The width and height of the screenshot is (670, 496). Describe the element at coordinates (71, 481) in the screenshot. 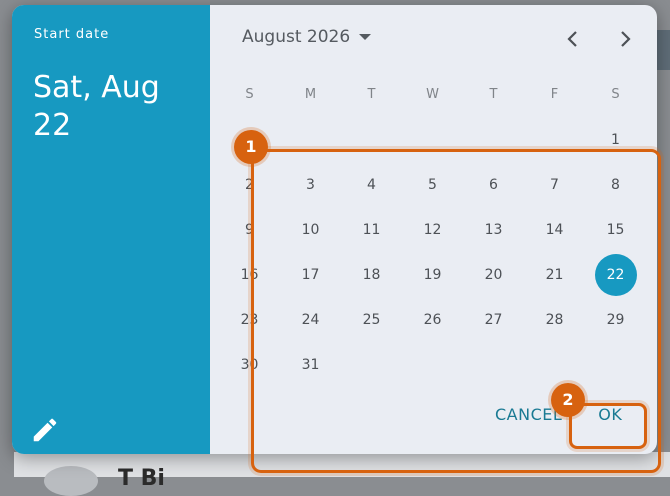

I see `background-avatar` at that location.